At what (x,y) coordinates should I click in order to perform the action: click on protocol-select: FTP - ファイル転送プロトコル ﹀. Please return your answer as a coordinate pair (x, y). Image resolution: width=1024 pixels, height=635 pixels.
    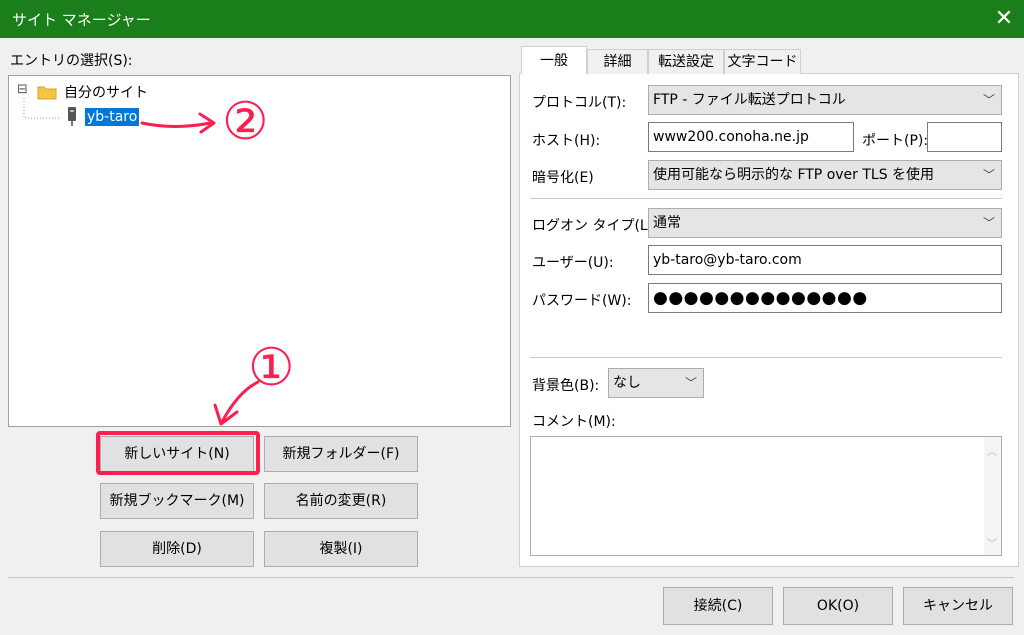
    Looking at the image, I should click on (825, 100).